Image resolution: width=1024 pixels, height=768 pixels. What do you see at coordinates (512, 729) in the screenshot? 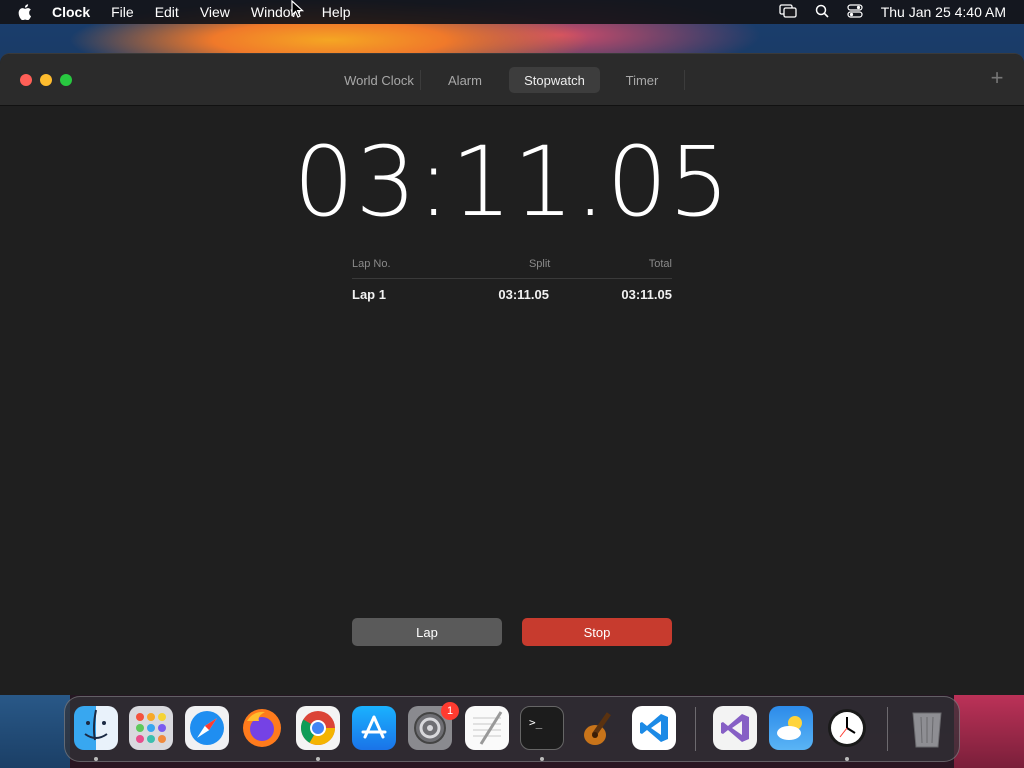
I see `dock: >_` at bounding box center [512, 729].